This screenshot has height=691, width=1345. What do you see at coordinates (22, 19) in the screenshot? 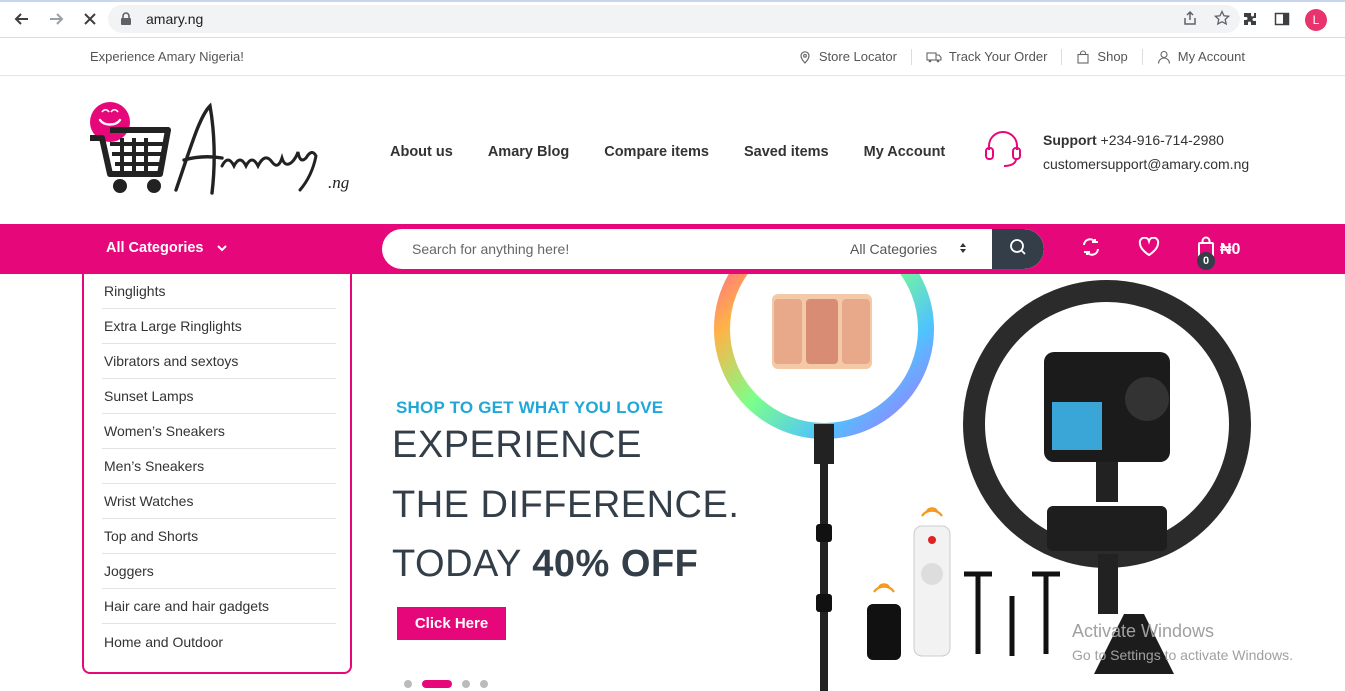
I see `back-icon` at bounding box center [22, 19].